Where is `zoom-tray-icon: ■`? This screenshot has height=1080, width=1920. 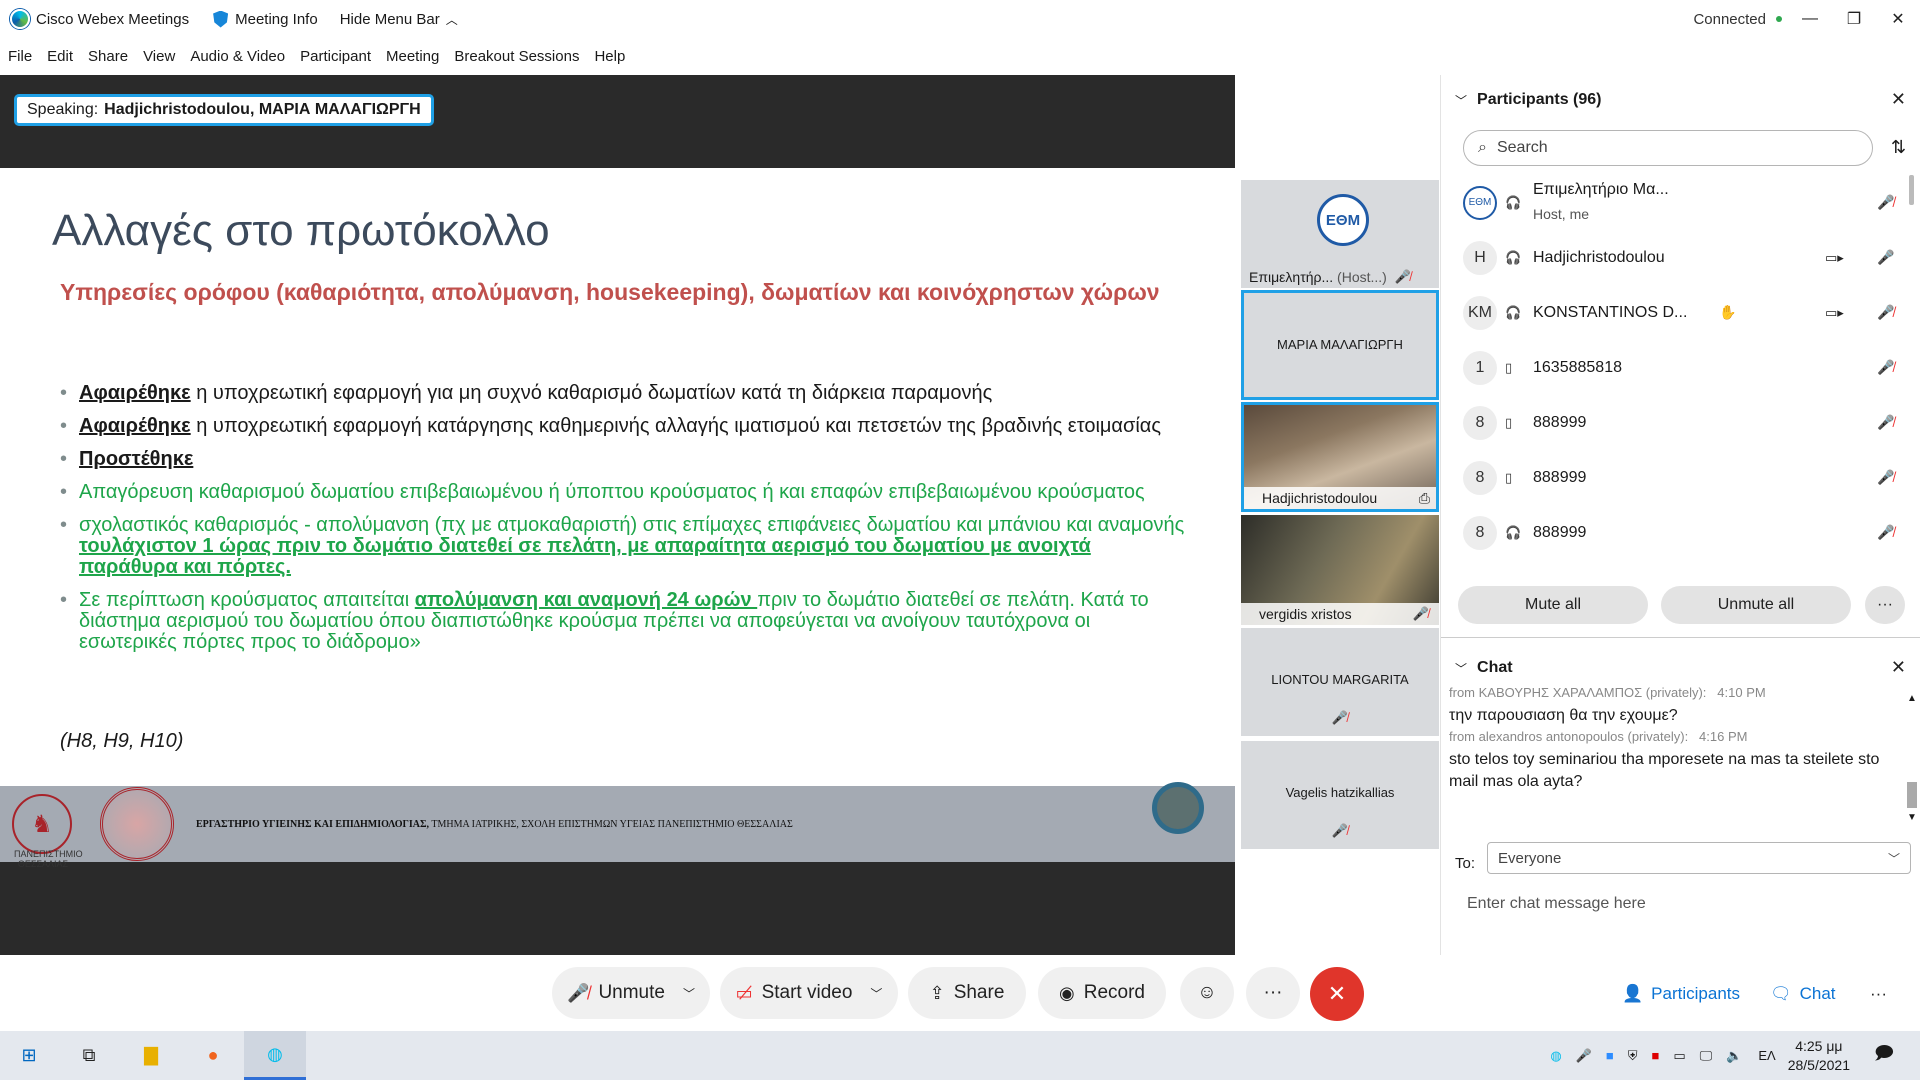
zoom-tray-icon: ■ is located at coordinates (1610, 1055).